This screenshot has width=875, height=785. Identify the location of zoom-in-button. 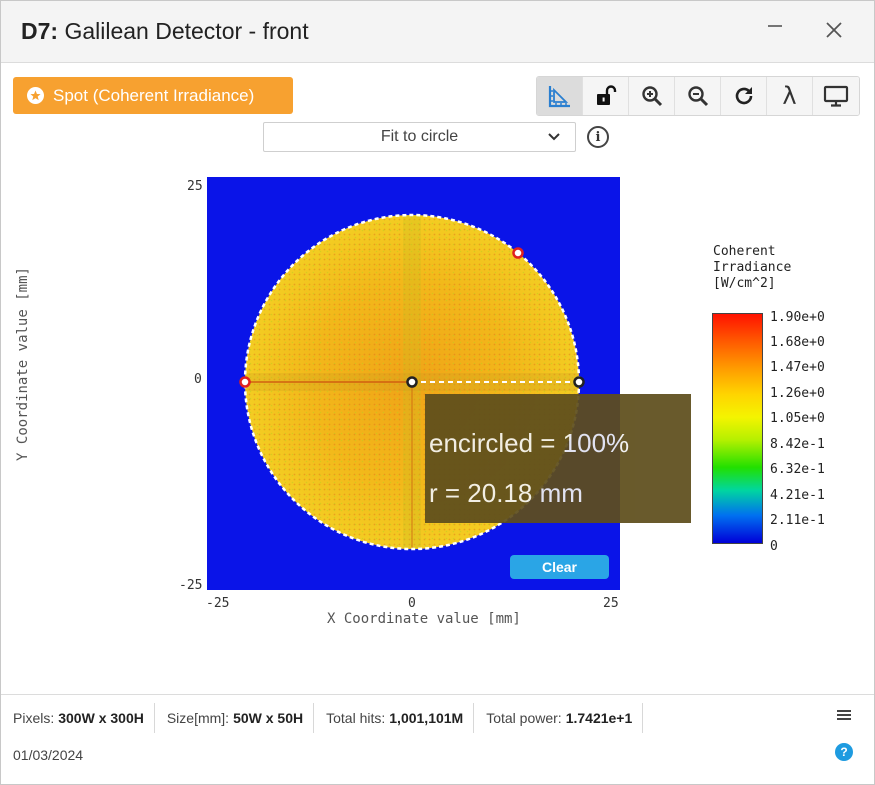
(652, 96).